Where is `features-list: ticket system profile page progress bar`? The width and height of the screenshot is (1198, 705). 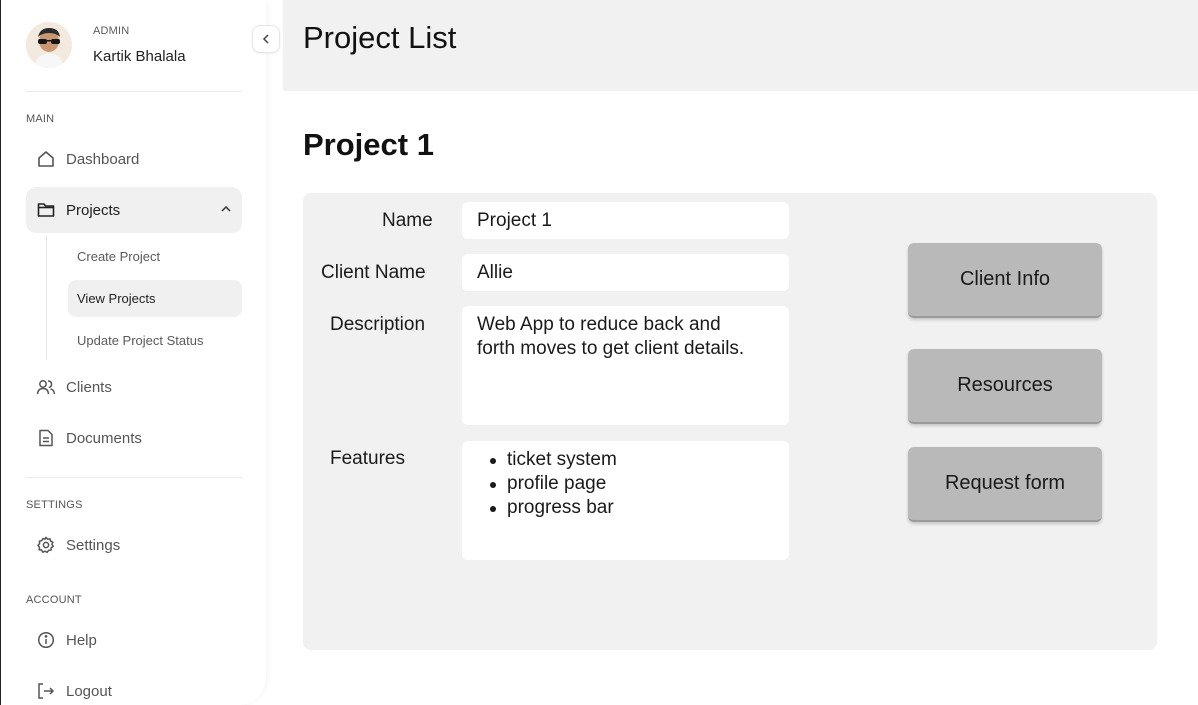
features-list: ticket system profile page progress bar is located at coordinates (625, 484).